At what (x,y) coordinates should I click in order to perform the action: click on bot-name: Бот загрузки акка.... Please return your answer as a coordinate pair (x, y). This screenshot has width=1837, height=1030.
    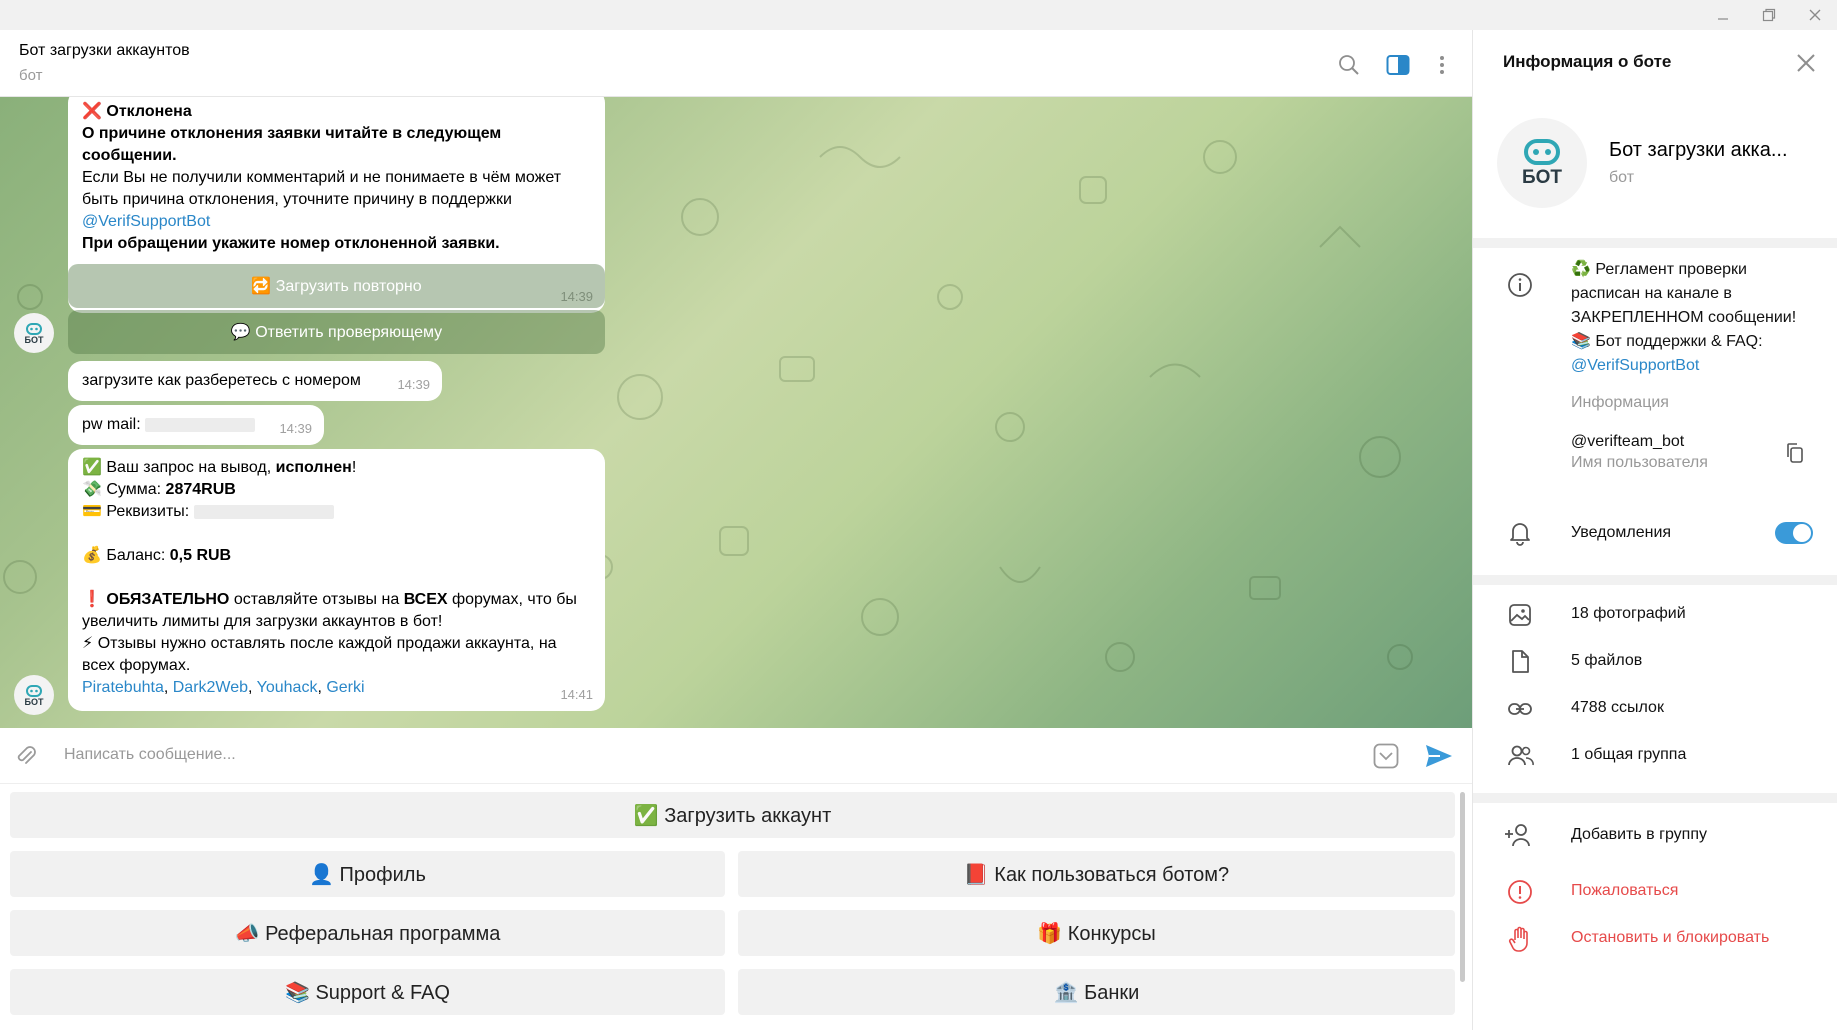
    Looking at the image, I should click on (1698, 150).